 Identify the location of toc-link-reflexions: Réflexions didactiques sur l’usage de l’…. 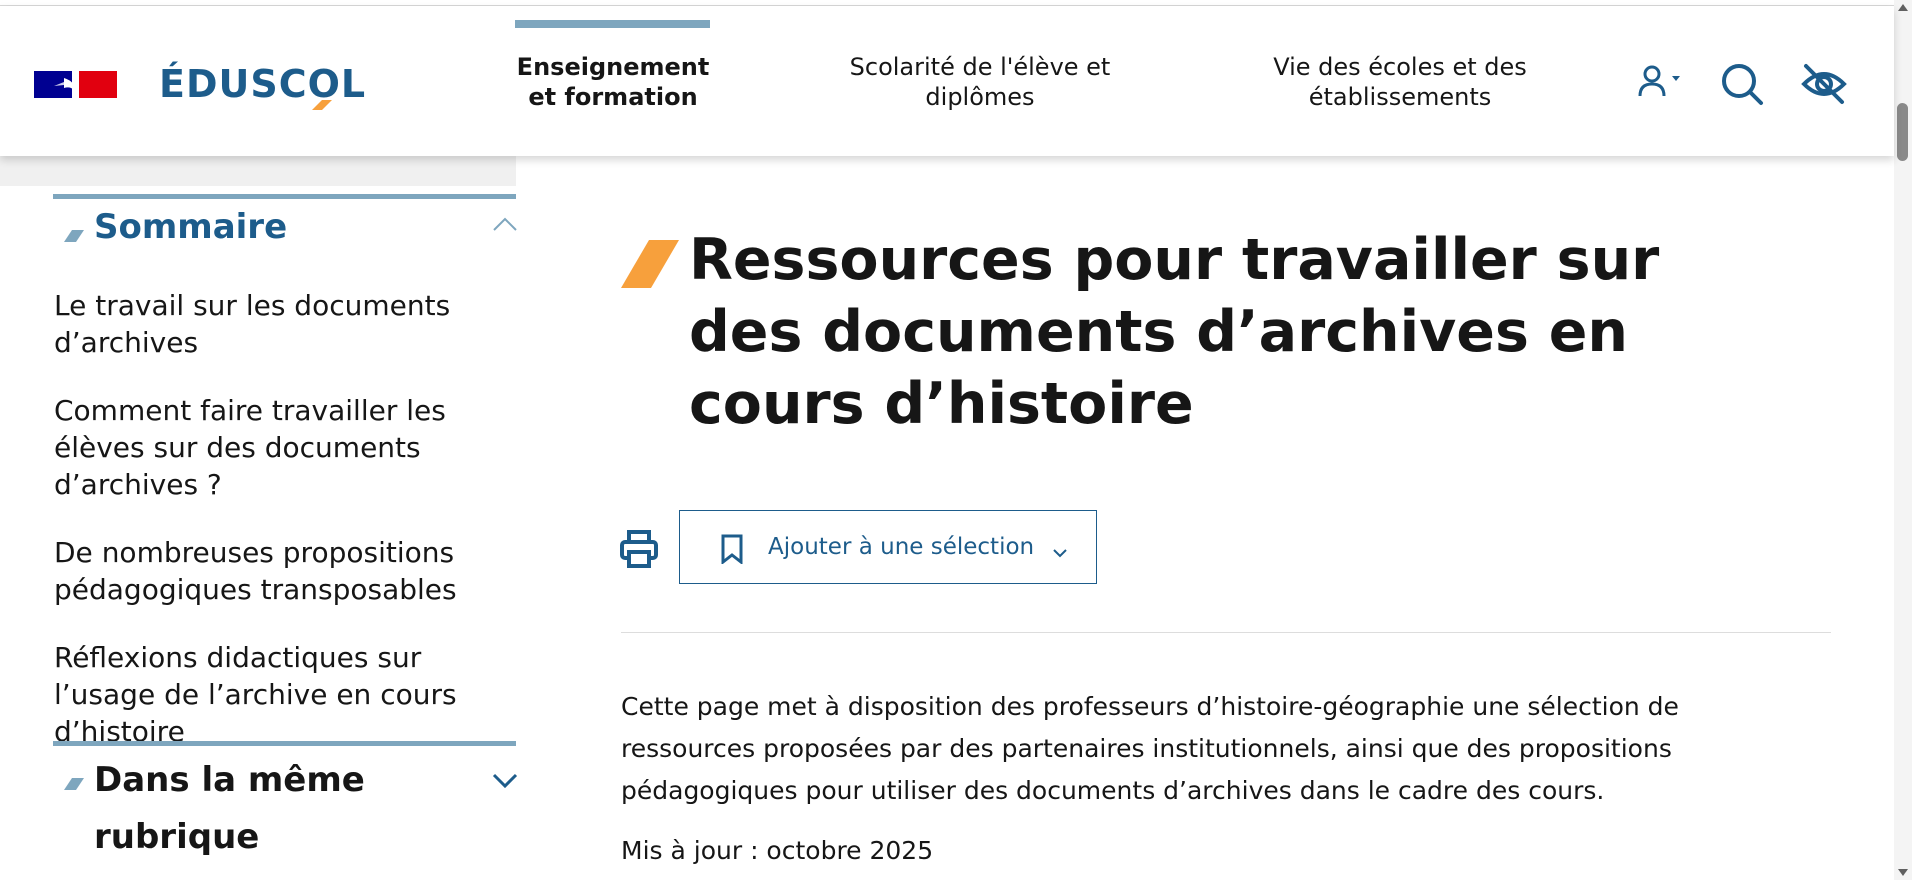
(274, 692).